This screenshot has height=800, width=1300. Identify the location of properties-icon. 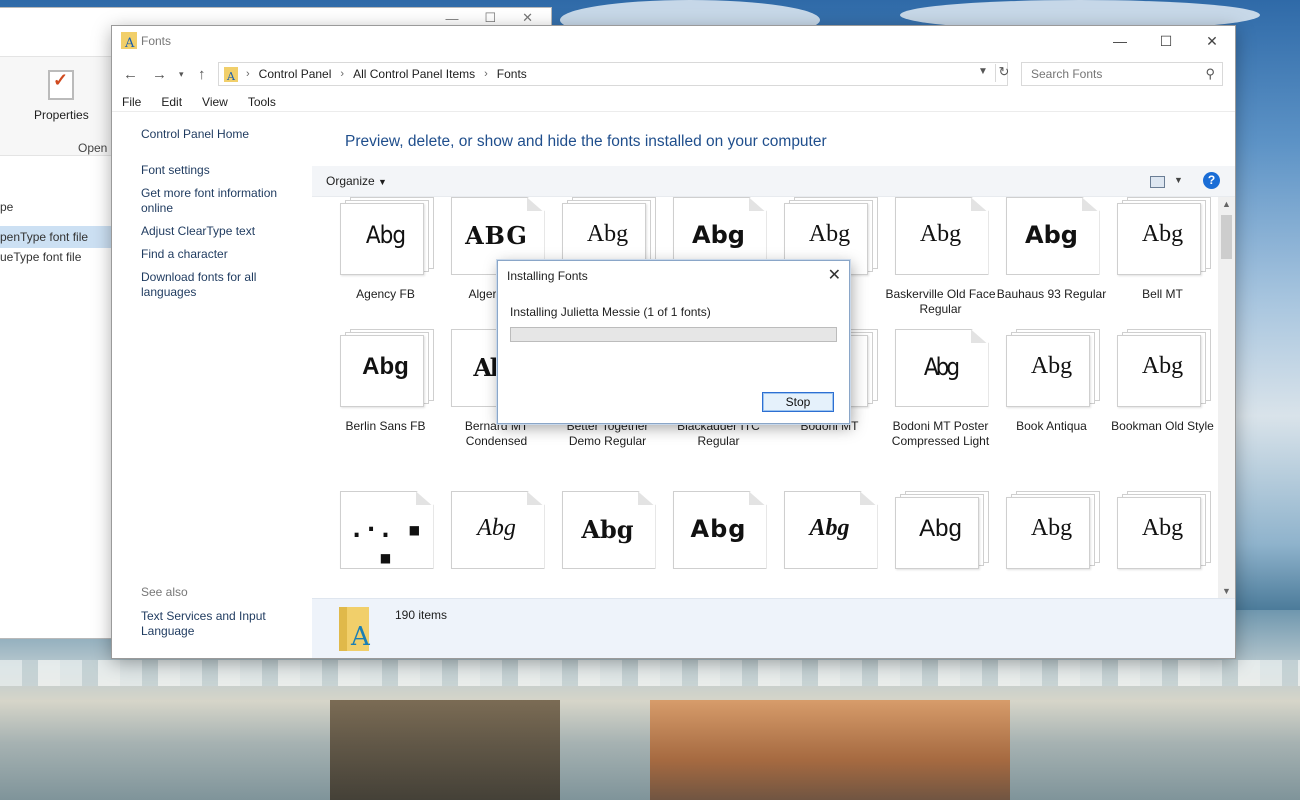
(61, 85).